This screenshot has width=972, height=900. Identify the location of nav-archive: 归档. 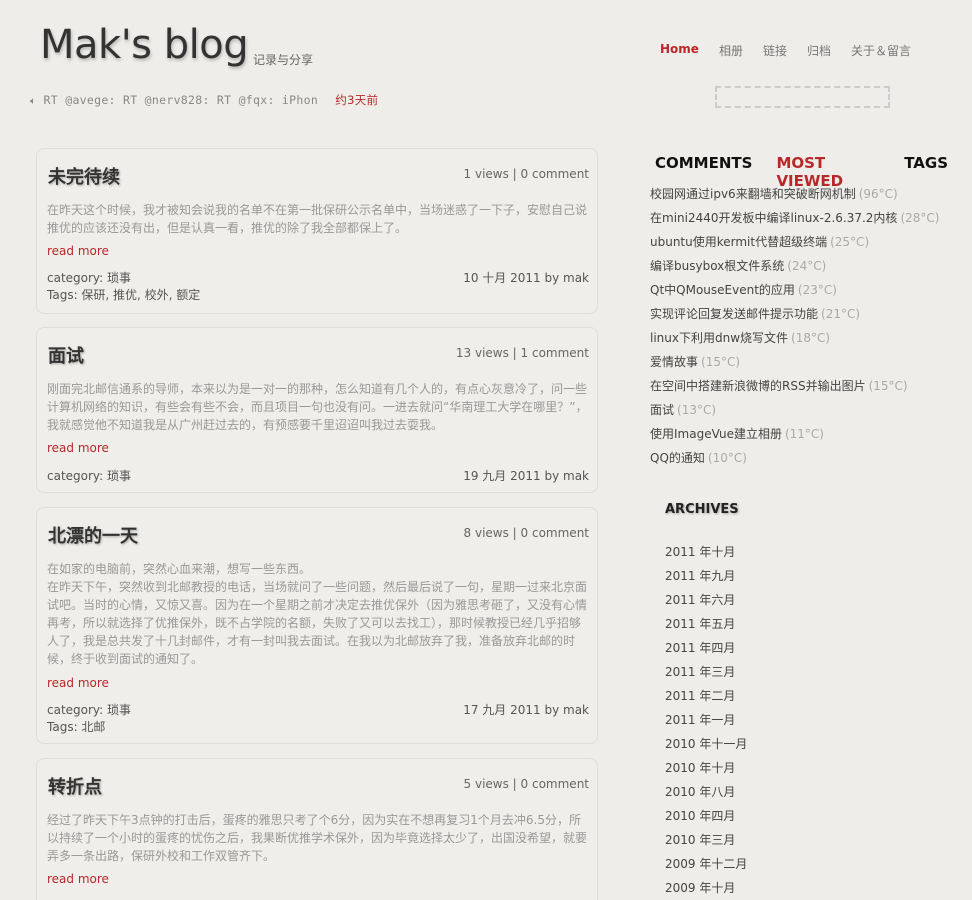
(819, 50).